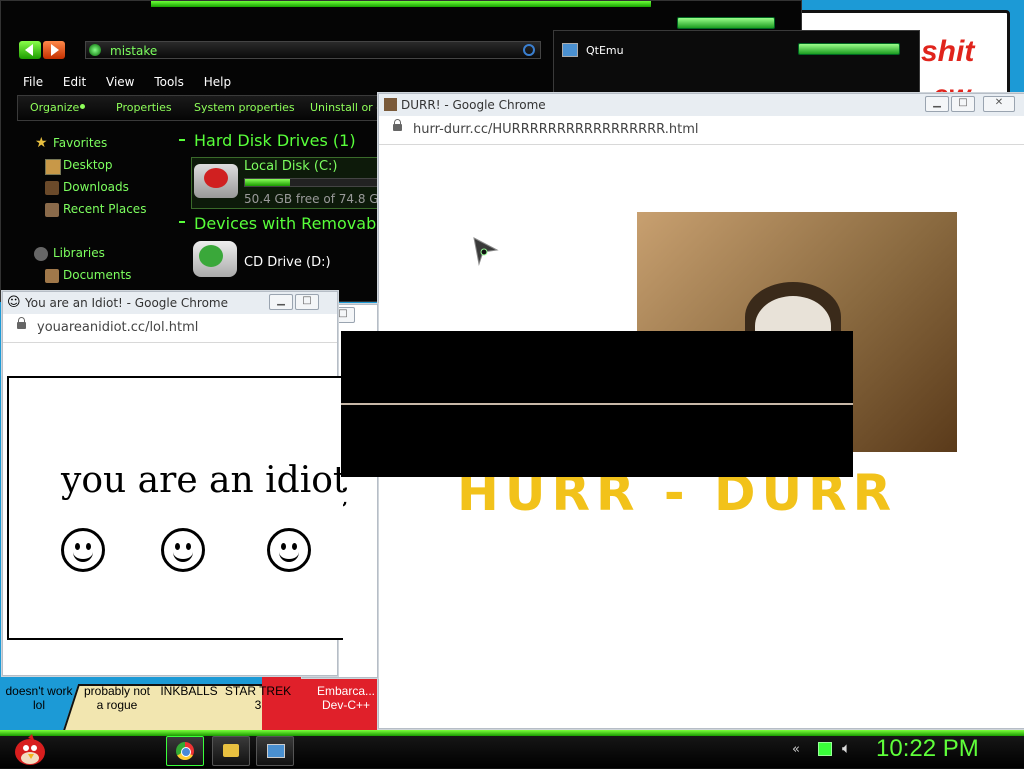 This screenshot has height=769, width=1024. I want to click on taskbar-clock: 10:22 PM, so click(927, 749).